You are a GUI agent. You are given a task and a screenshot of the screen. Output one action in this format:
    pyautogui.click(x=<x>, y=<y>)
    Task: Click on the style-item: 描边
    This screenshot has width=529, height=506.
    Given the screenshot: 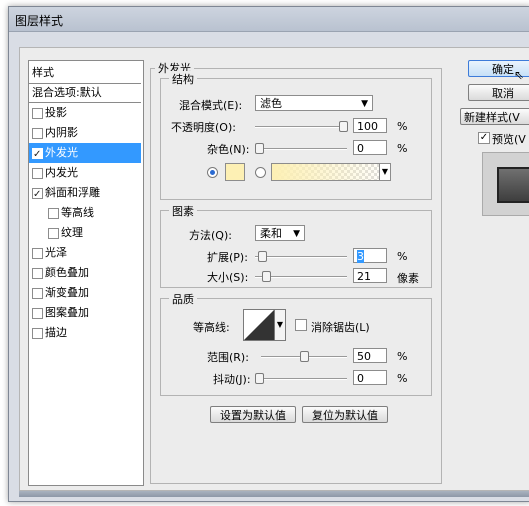 What is the action you would take?
    pyautogui.click(x=85, y=333)
    